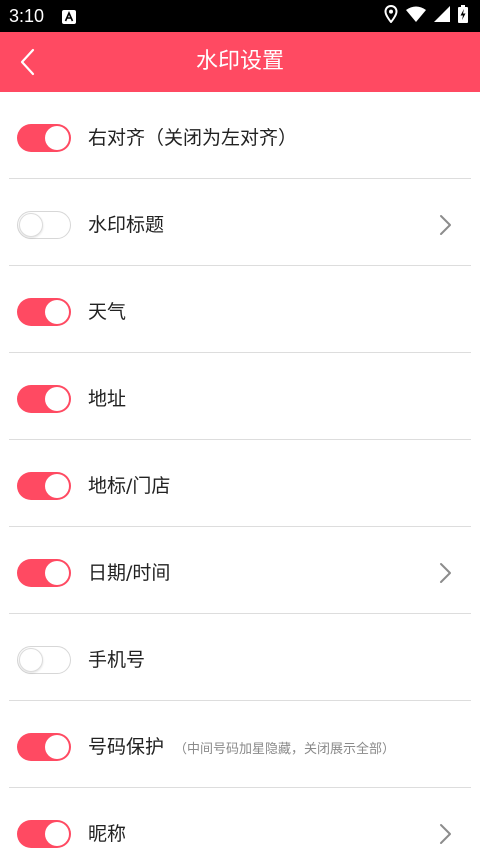  I want to click on status-icons, so click(426, 15).